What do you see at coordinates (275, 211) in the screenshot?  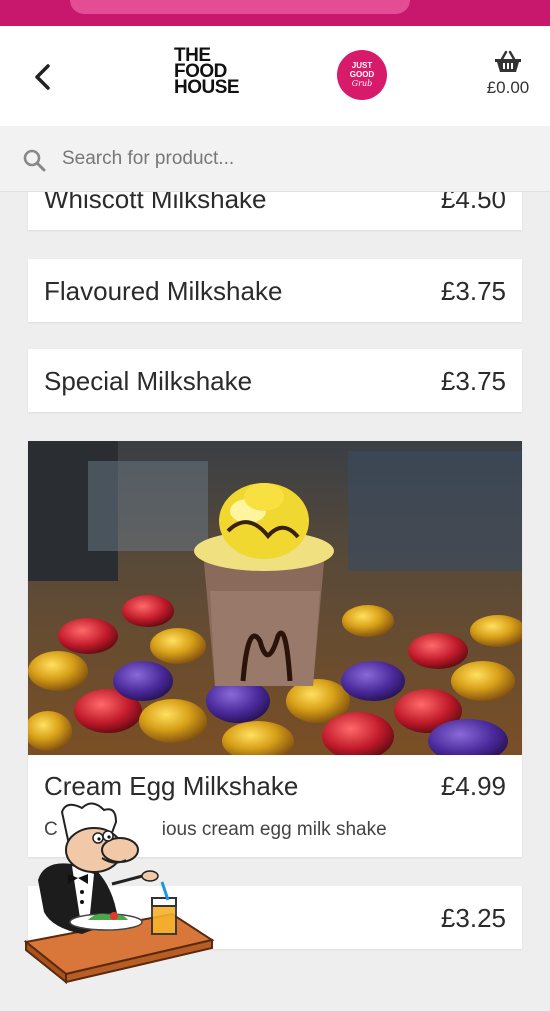 I see `product-card: Whiscott Milkshake £4.50` at bounding box center [275, 211].